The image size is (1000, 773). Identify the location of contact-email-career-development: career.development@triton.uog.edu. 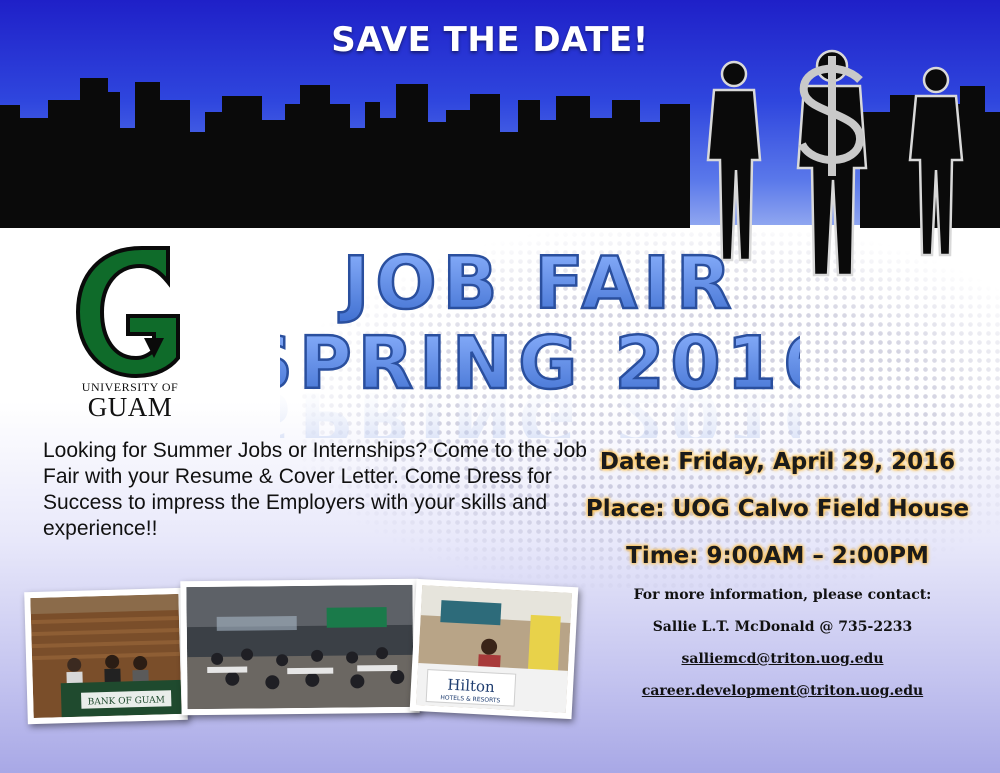
(782, 696).